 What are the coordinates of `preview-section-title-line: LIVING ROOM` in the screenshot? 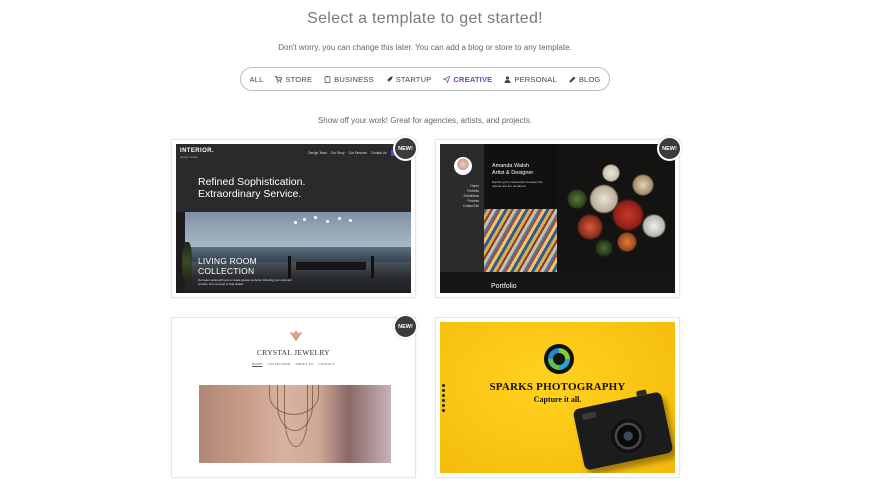 It's located at (227, 261).